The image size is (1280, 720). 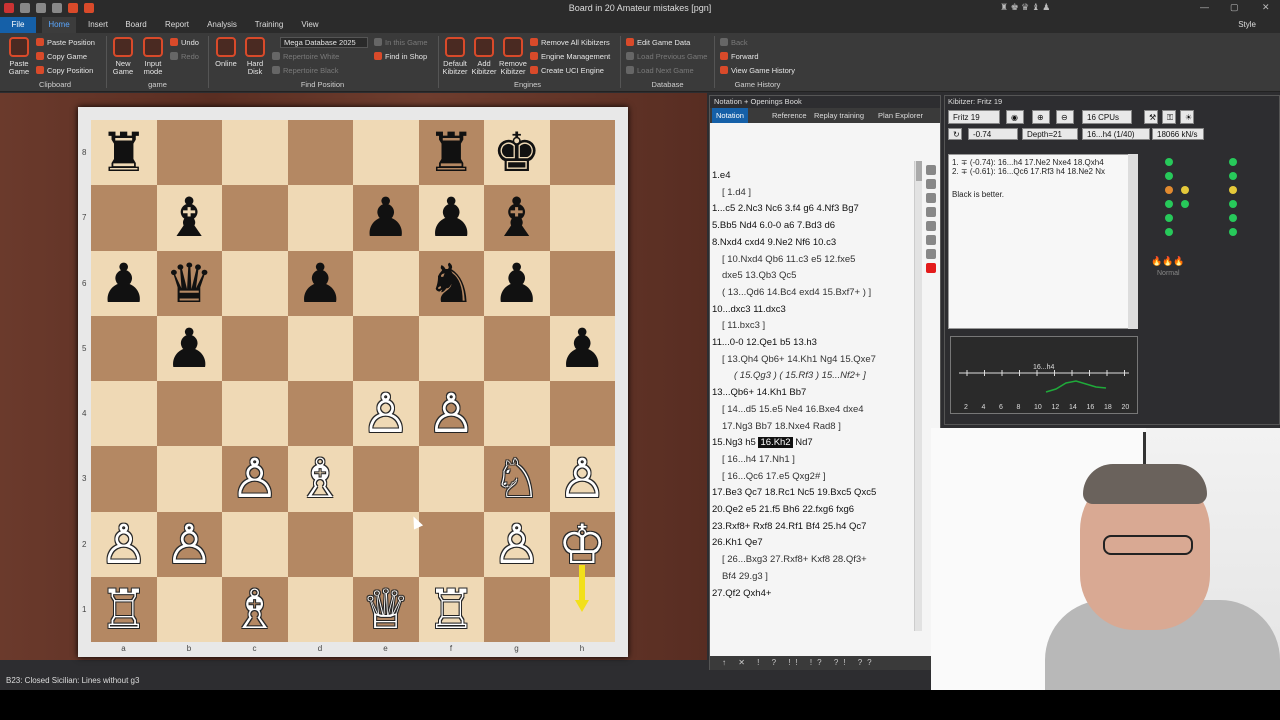 I want to click on move-line: 27.Qf2 Qxh4+, so click(x=741, y=594).